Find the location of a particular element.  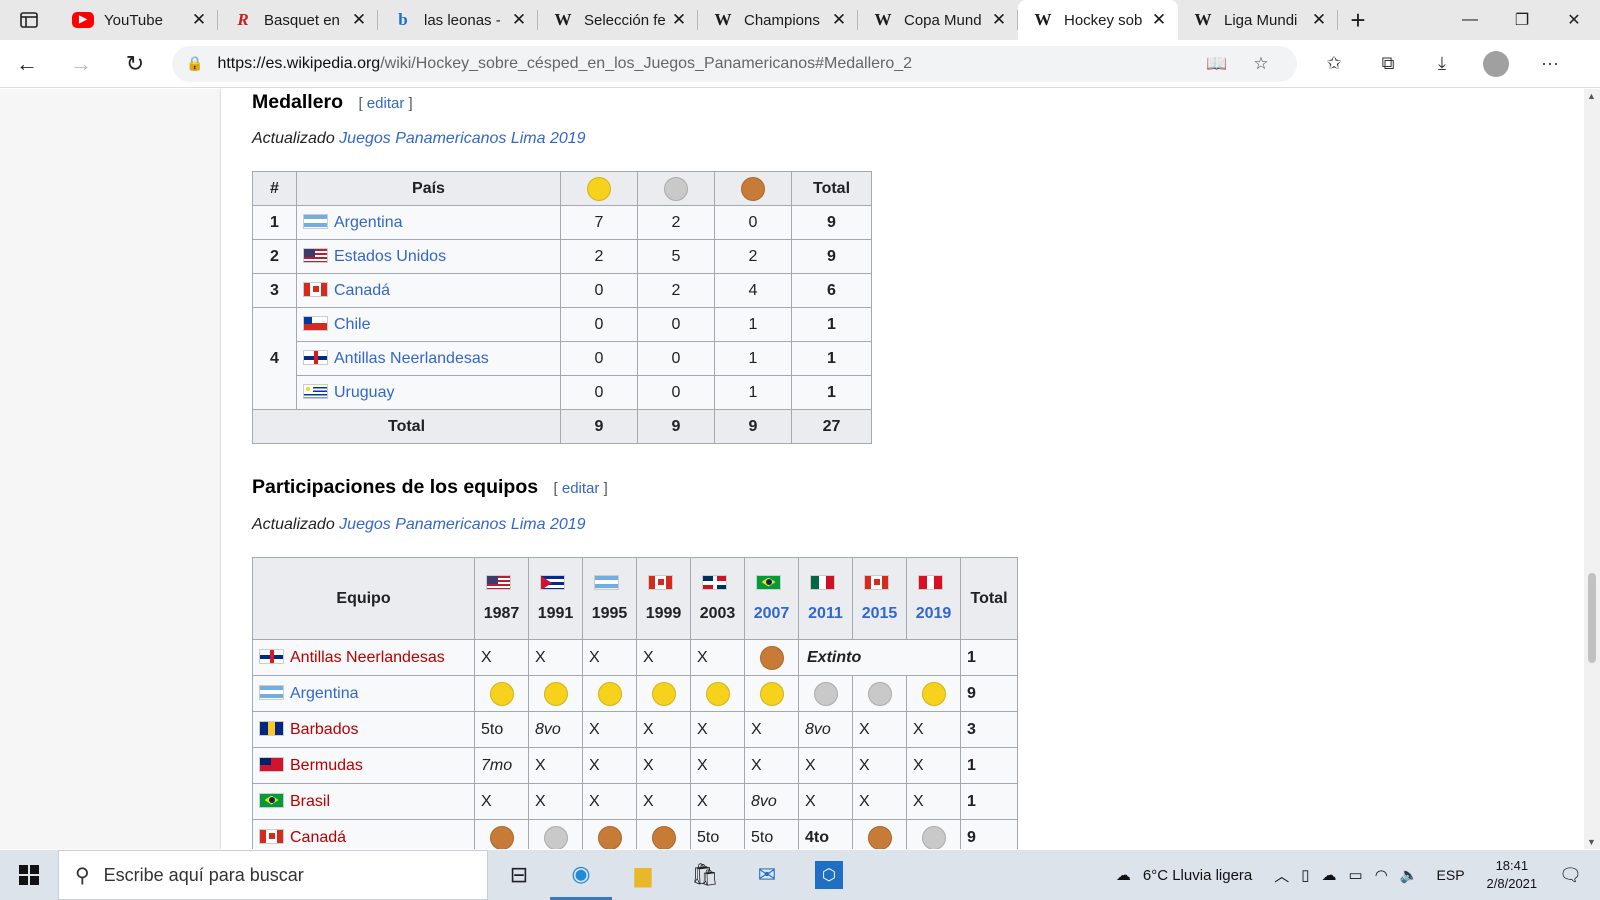

back-button: ← is located at coordinates (27, 64).